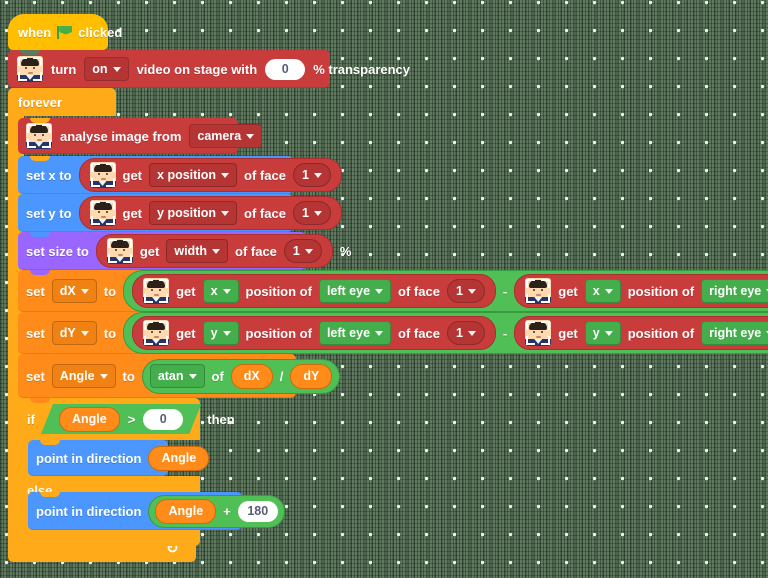 The image size is (768, 578). I want to click on variable-dropdown-angle: Angle, so click(83, 376).